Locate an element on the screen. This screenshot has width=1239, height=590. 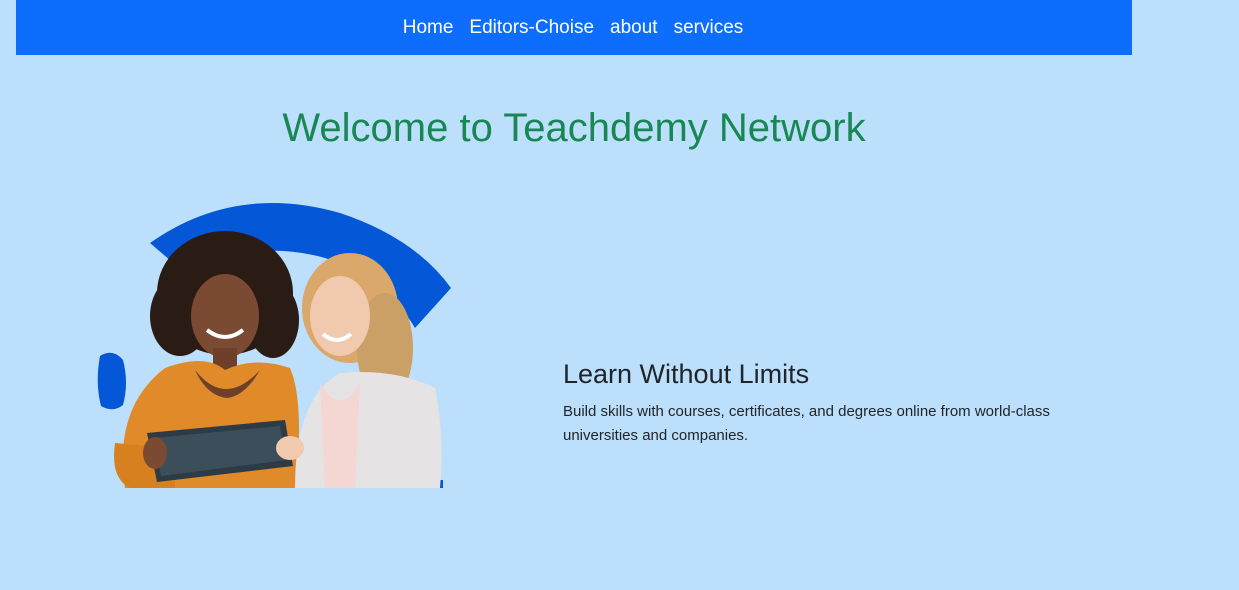
hero-image is located at coordinates (275, 343).